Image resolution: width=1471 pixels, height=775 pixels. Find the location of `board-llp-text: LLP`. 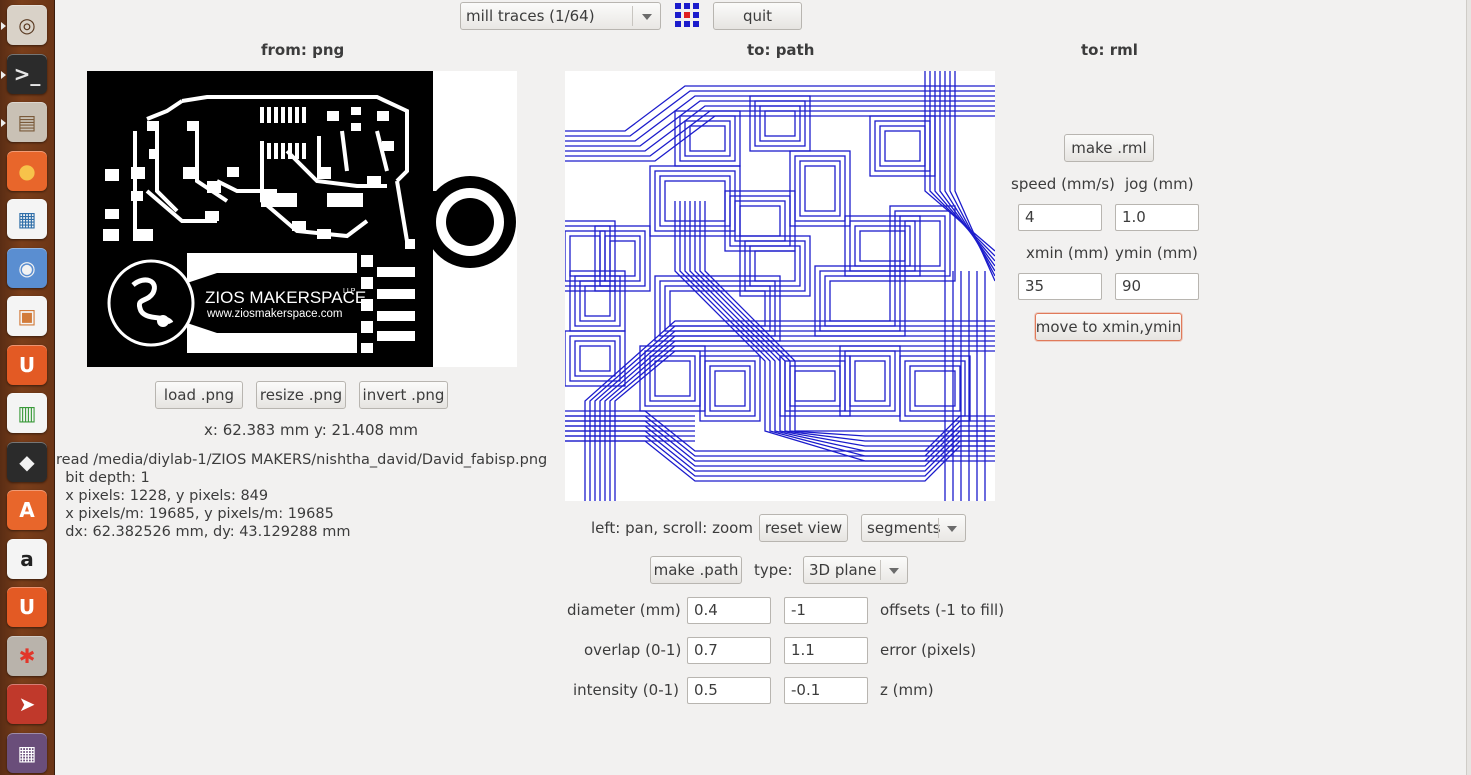

board-llp-text: LLP is located at coordinates (349, 291).